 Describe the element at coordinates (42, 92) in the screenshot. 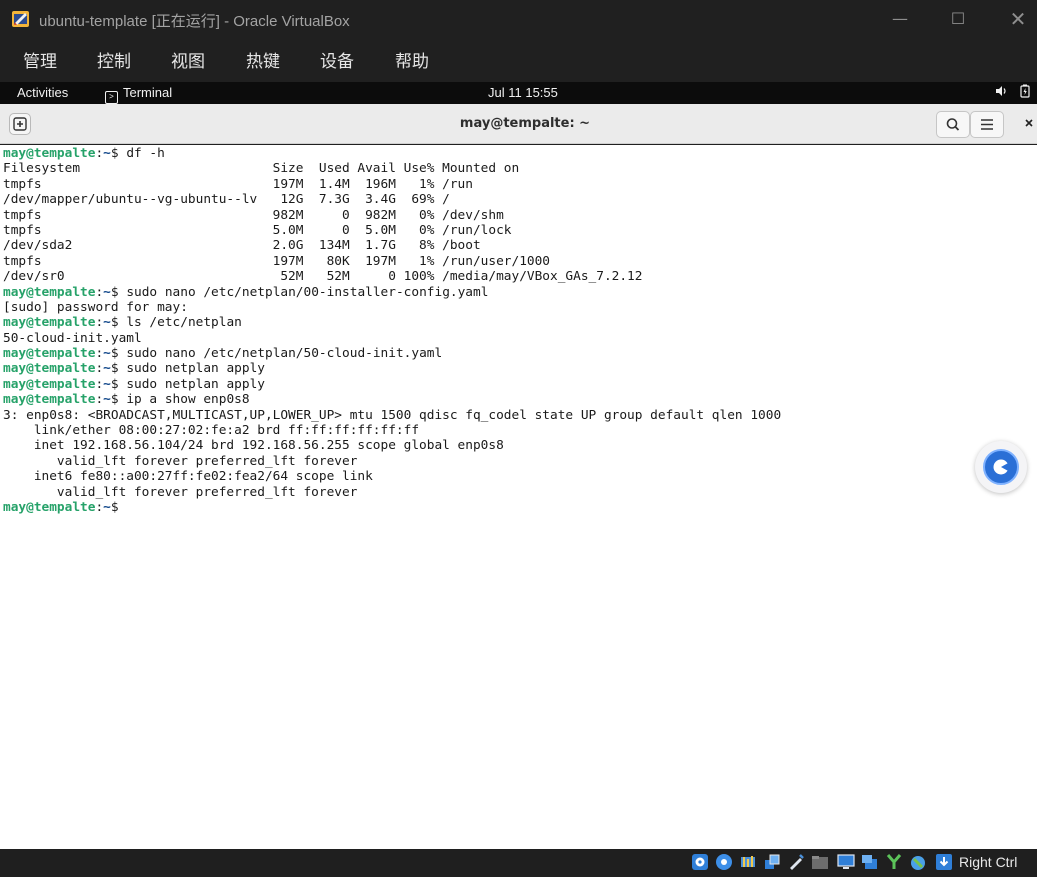

I see `activities-button: Activities` at that location.